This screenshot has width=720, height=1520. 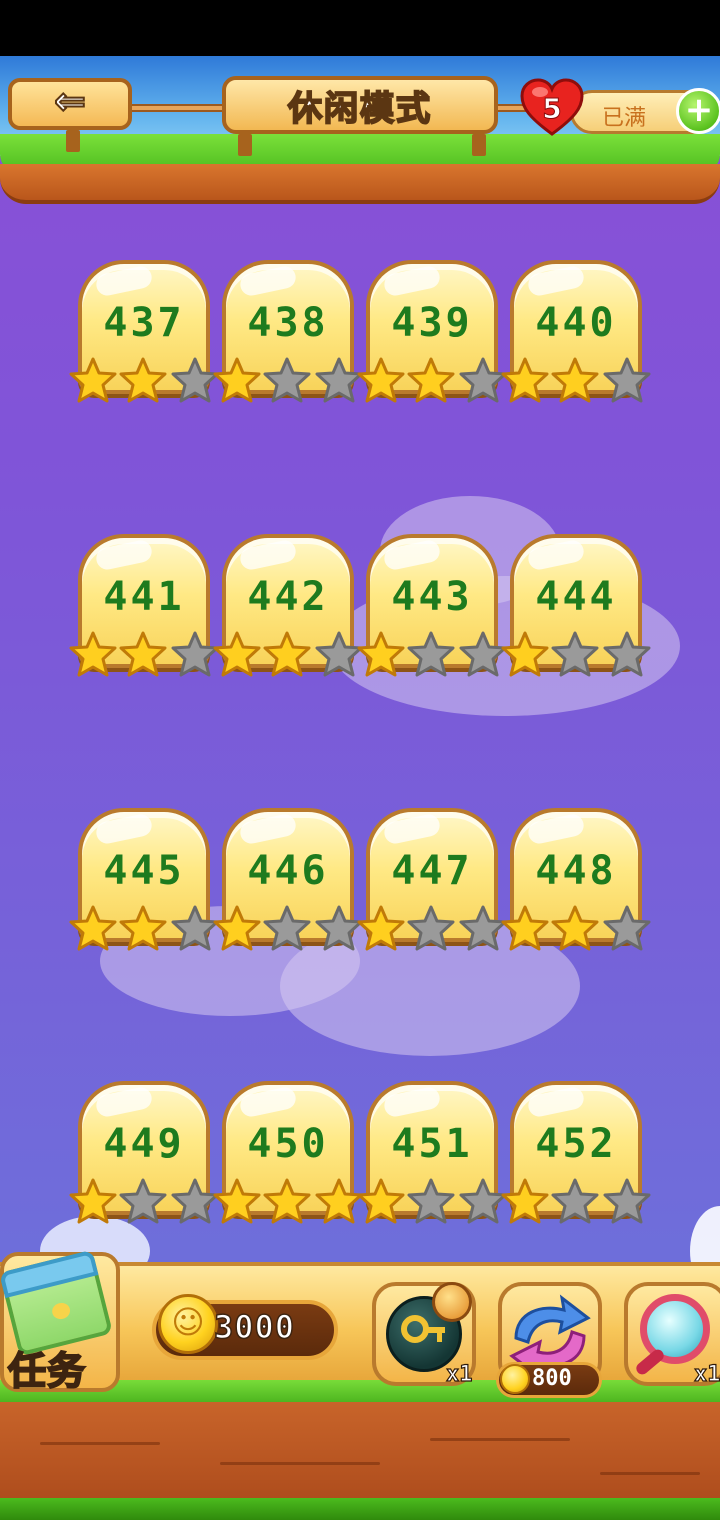 What do you see at coordinates (175, 108) in the screenshot?
I see `fence` at bounding box center [175, 108].